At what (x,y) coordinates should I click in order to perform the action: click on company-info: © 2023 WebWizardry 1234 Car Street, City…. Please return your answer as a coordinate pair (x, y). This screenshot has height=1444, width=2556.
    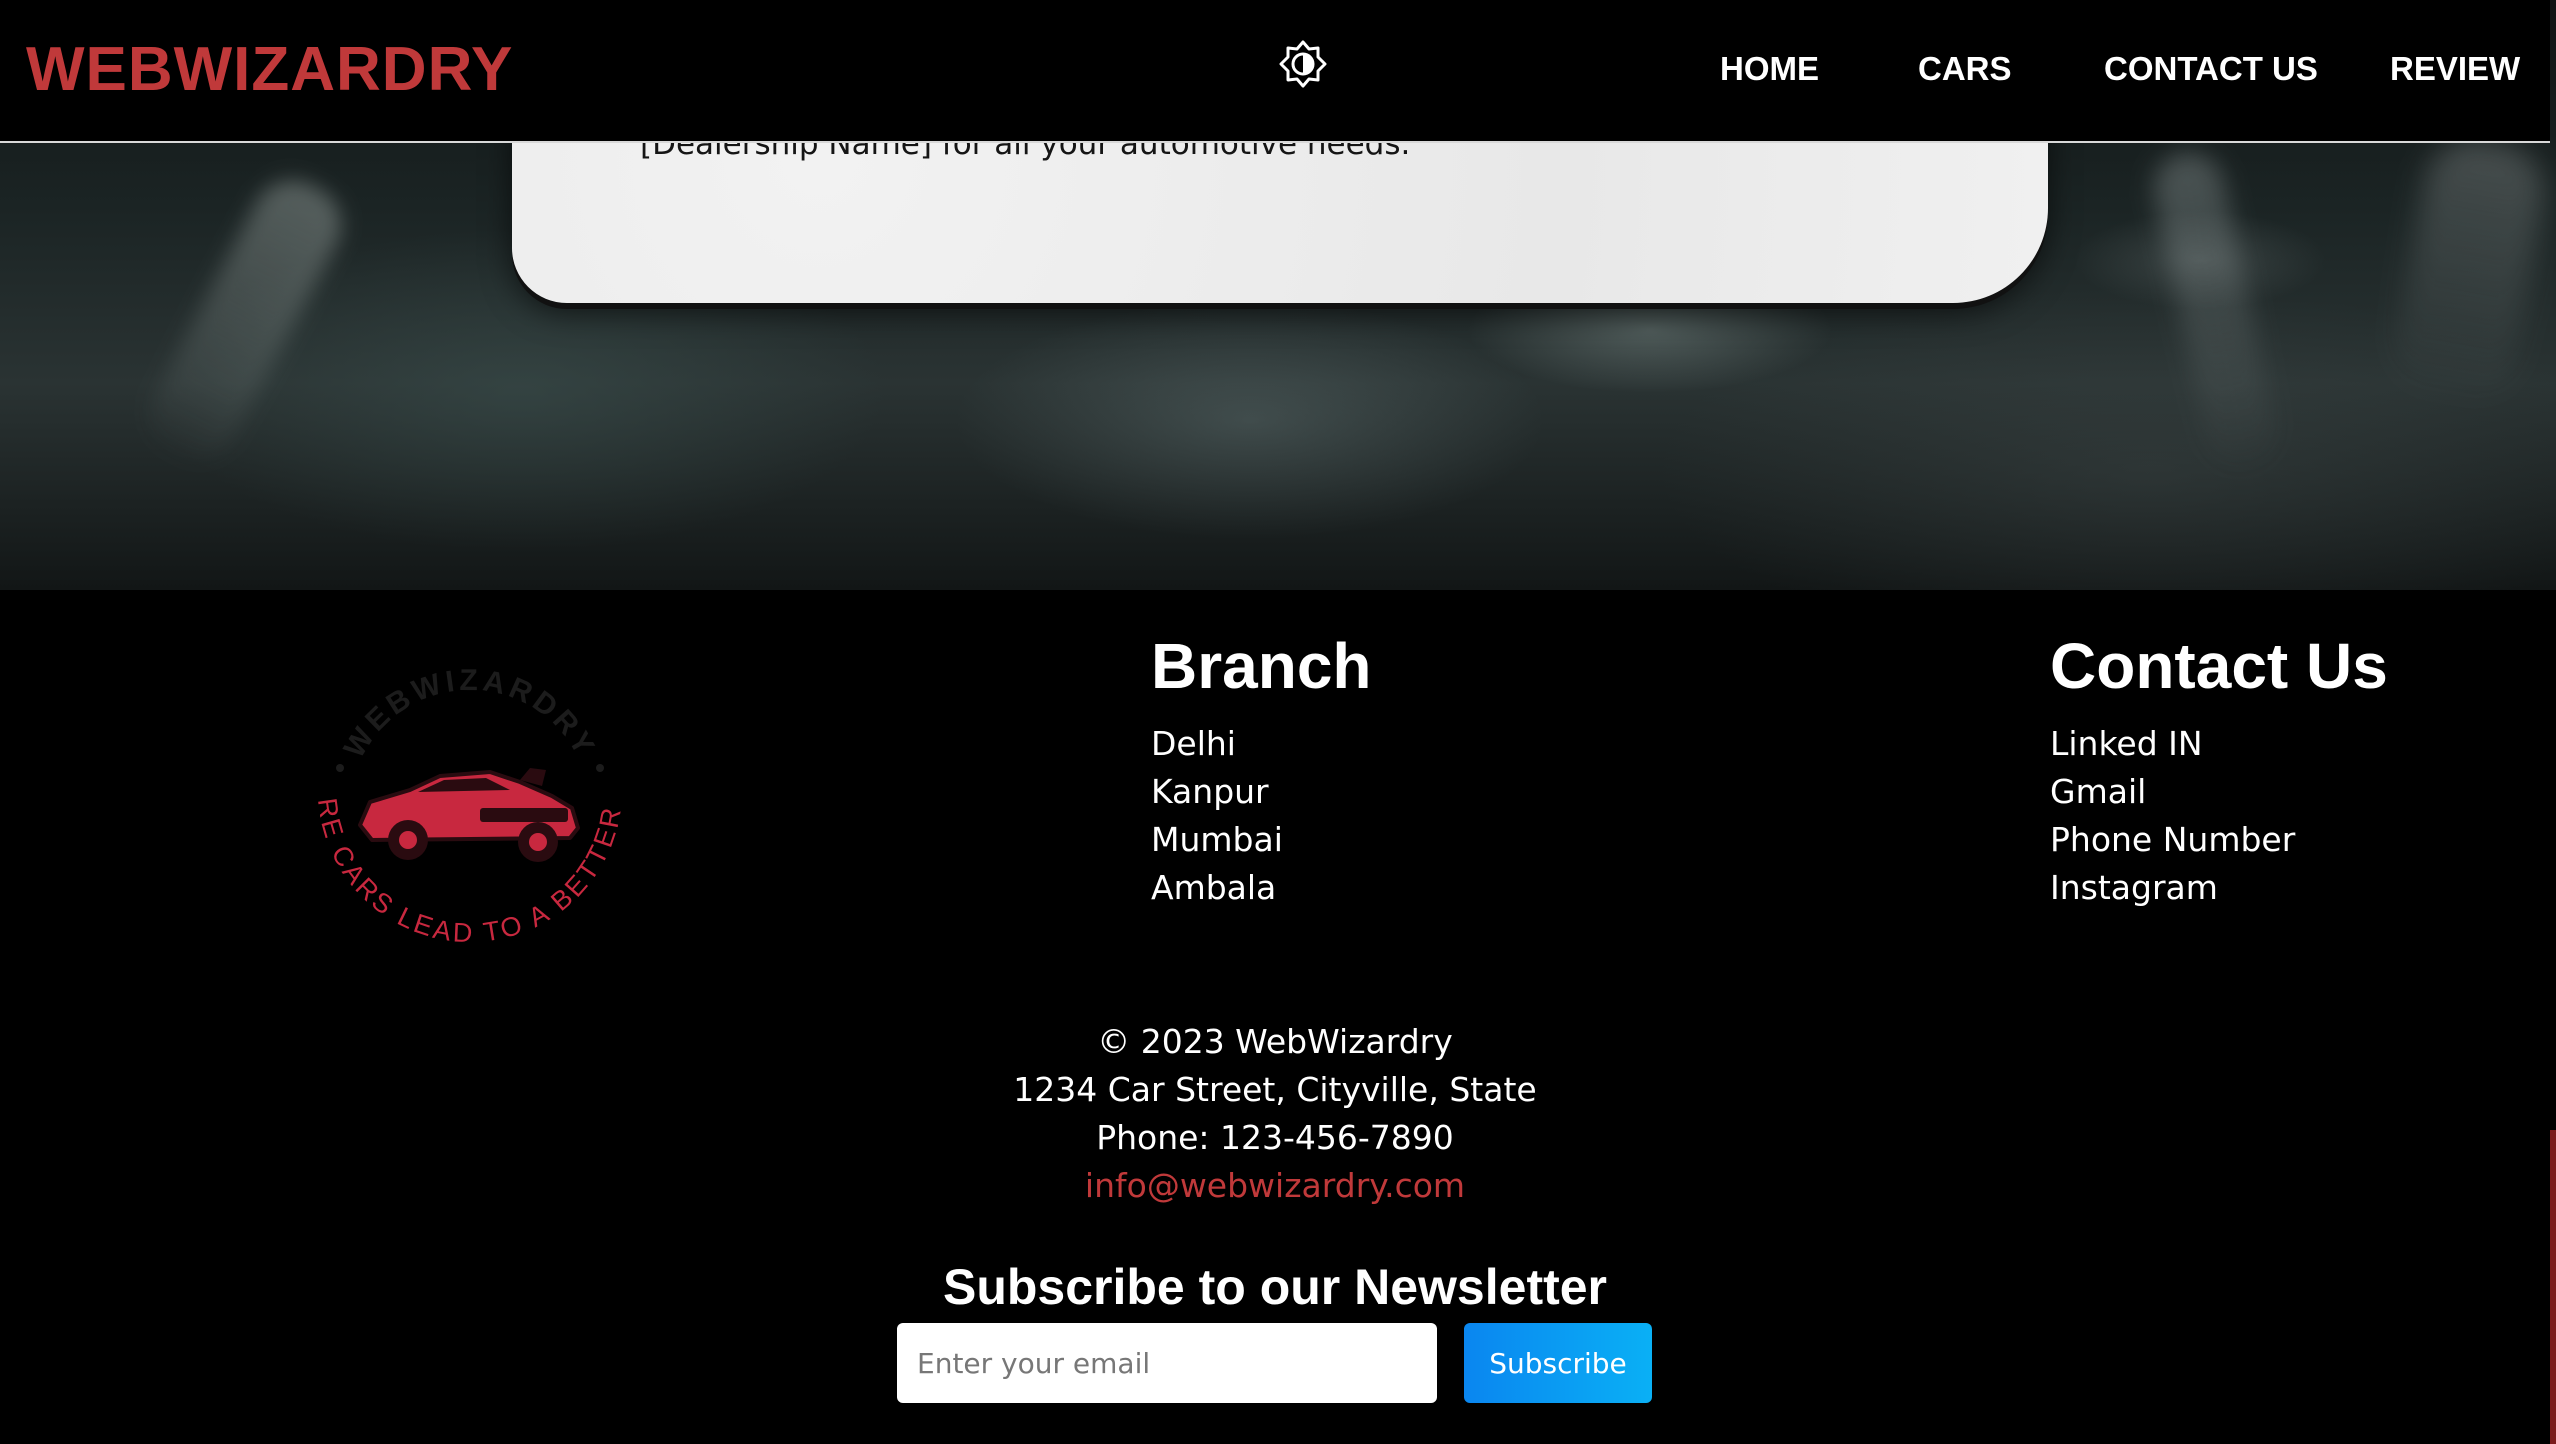
    Looking at the image, I should click on (1275, 1114).